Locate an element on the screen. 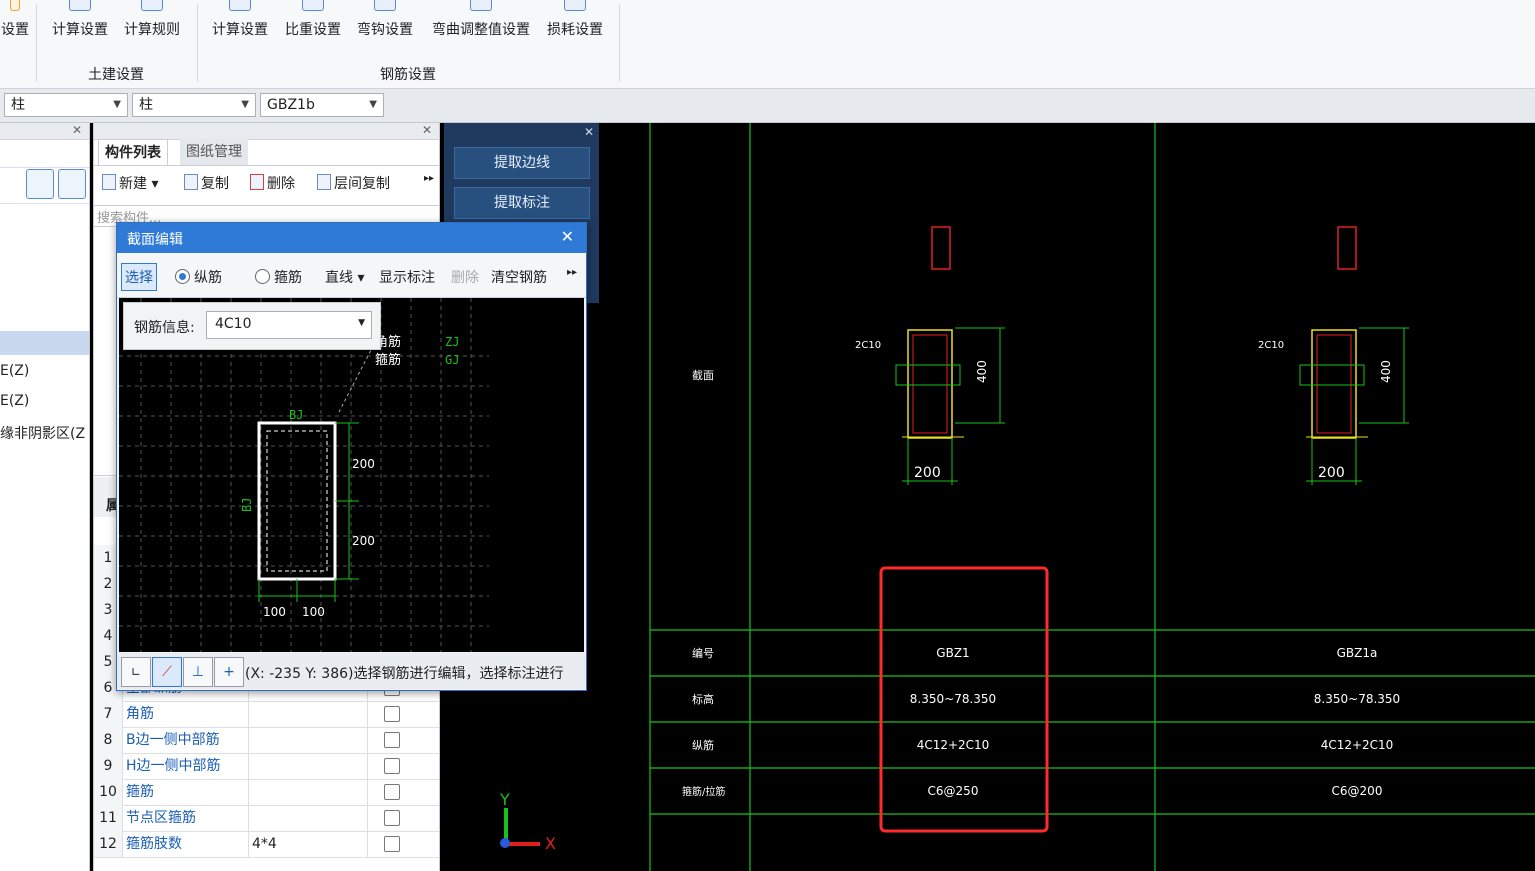 This screenshot has height=871, width=1535. new-button: 新建 ▾ is located at coordinates (130, 183).